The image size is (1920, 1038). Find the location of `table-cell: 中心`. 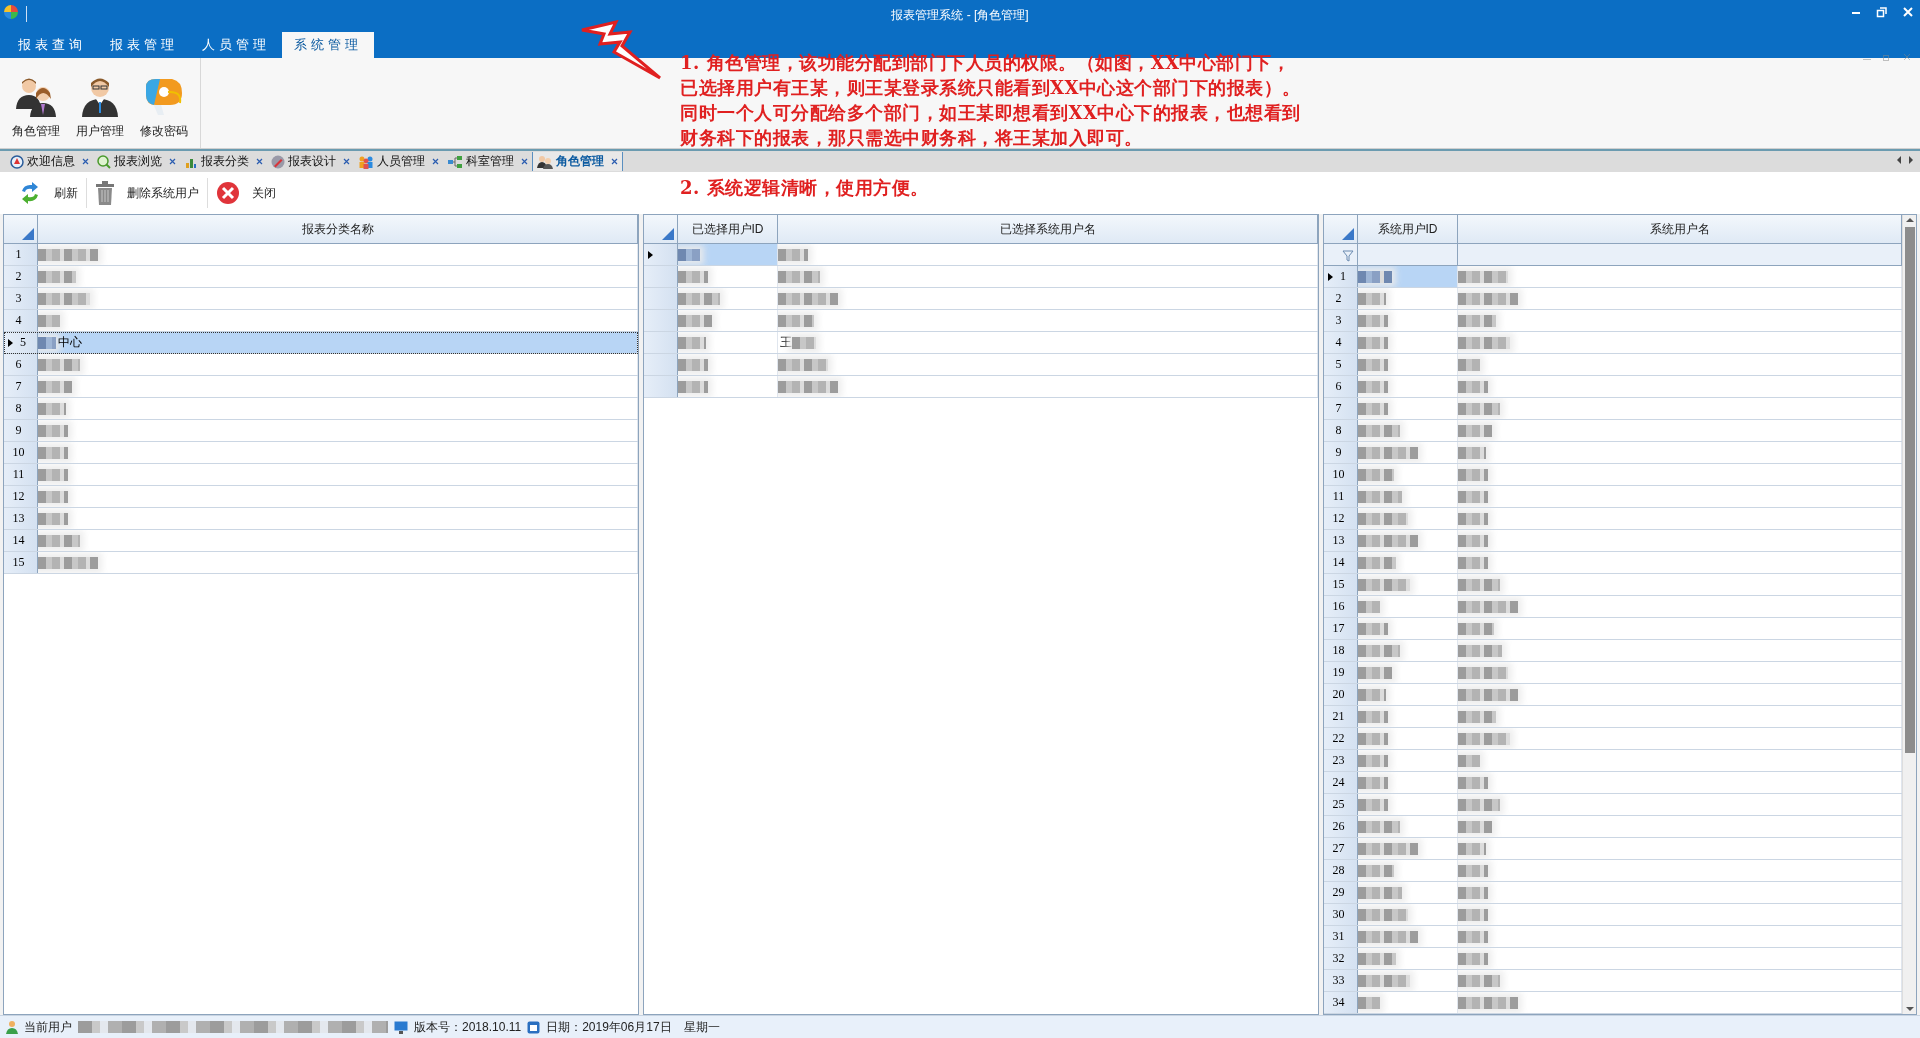

table-cell: 中心 is located at coordinates (338, 342).